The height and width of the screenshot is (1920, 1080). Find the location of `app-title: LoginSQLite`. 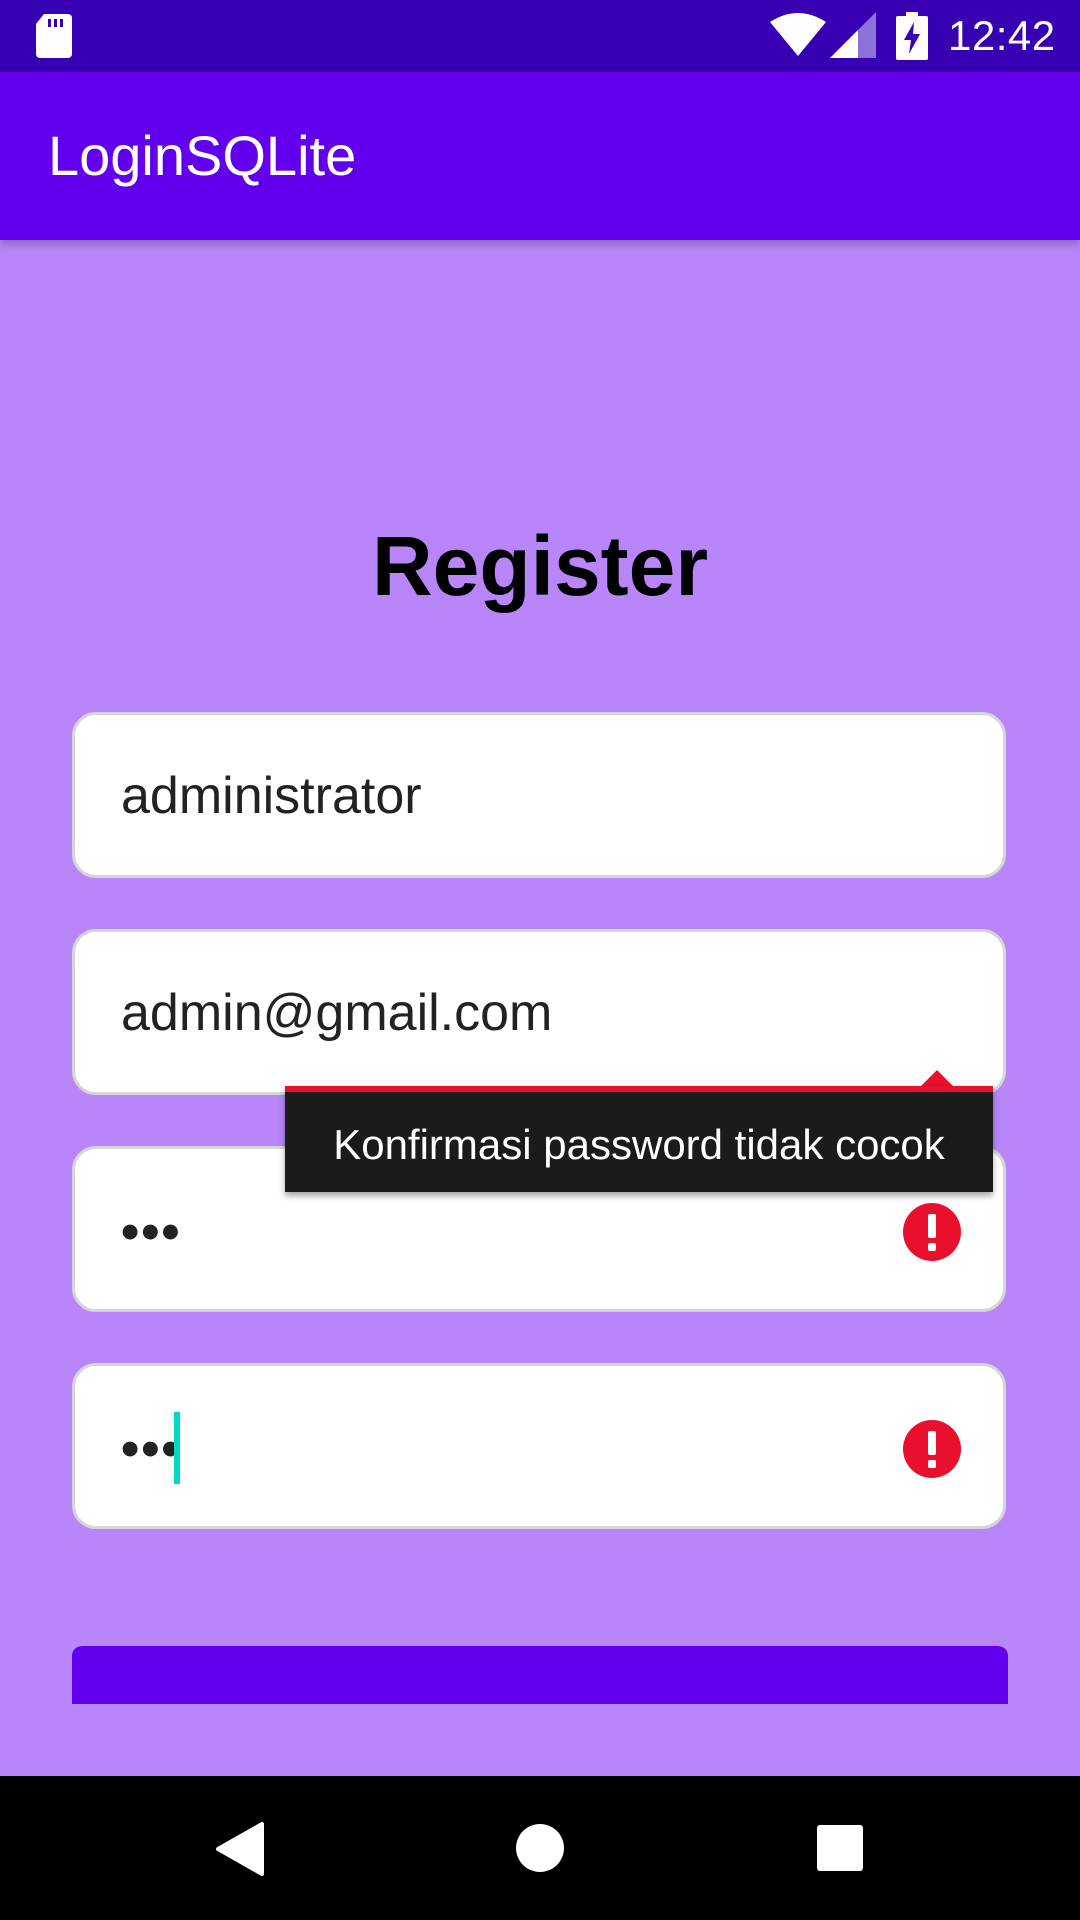

app-title: LoginSQLite is located at coordinates (202, 155).